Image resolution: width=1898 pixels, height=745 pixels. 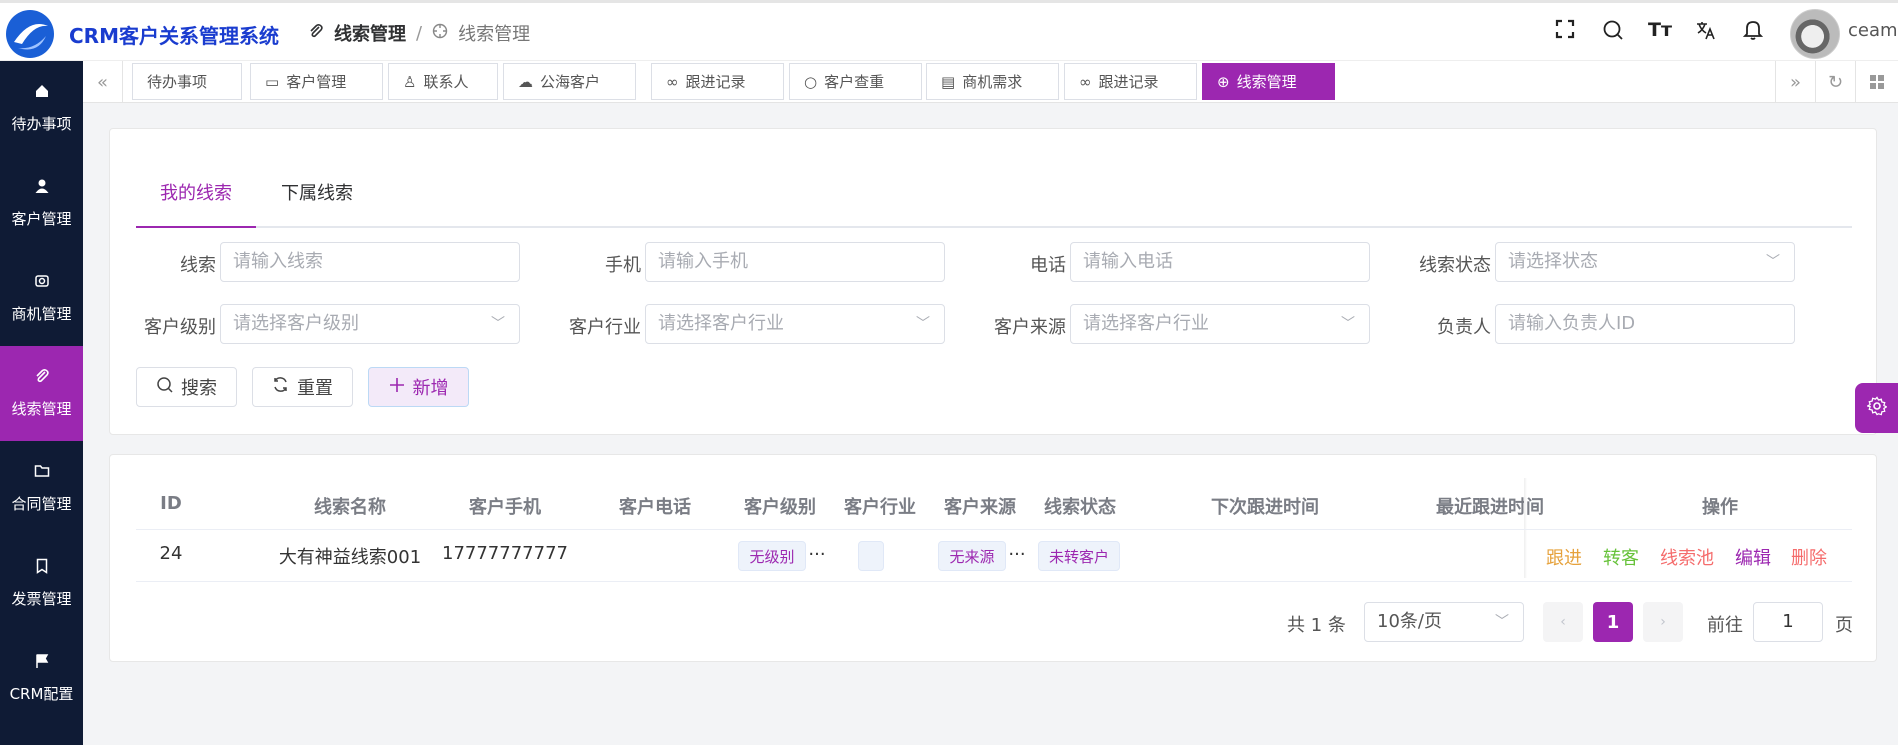 What do you see at coordinates (1048, 265) in the screenshot?
I see `phone-label: 电话` at bounding box center [1048, 265].